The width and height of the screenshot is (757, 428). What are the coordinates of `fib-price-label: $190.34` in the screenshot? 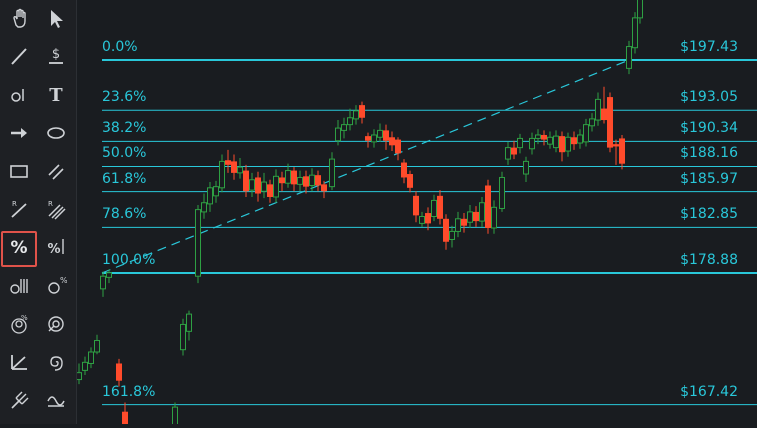 It's located at (709, 128).